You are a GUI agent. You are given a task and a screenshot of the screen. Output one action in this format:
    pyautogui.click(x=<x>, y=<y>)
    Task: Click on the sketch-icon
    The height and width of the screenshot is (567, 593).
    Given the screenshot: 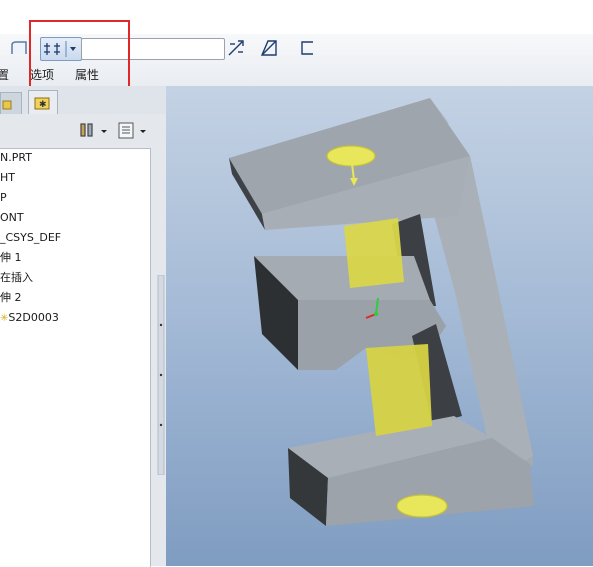 What is the action you would take?
    pyautogui.click(x=19, y=48)
    